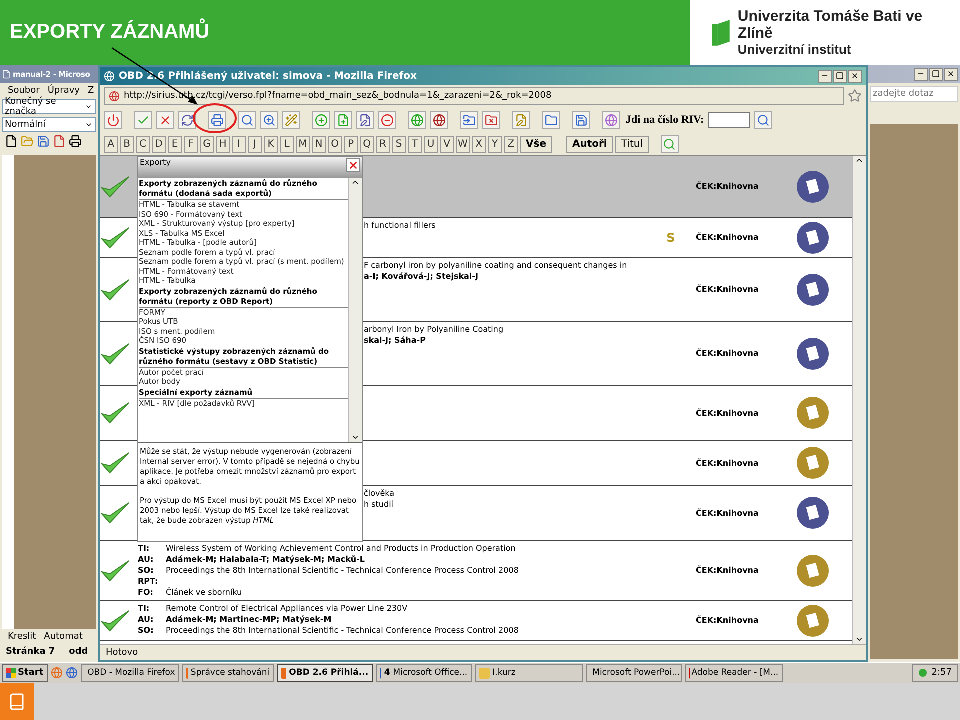 The image size is (960, 720). What do you see at coordinates (319, 144) in the screenshot?
I see `letter-filter-button: N` at bounding box center [319, 144].